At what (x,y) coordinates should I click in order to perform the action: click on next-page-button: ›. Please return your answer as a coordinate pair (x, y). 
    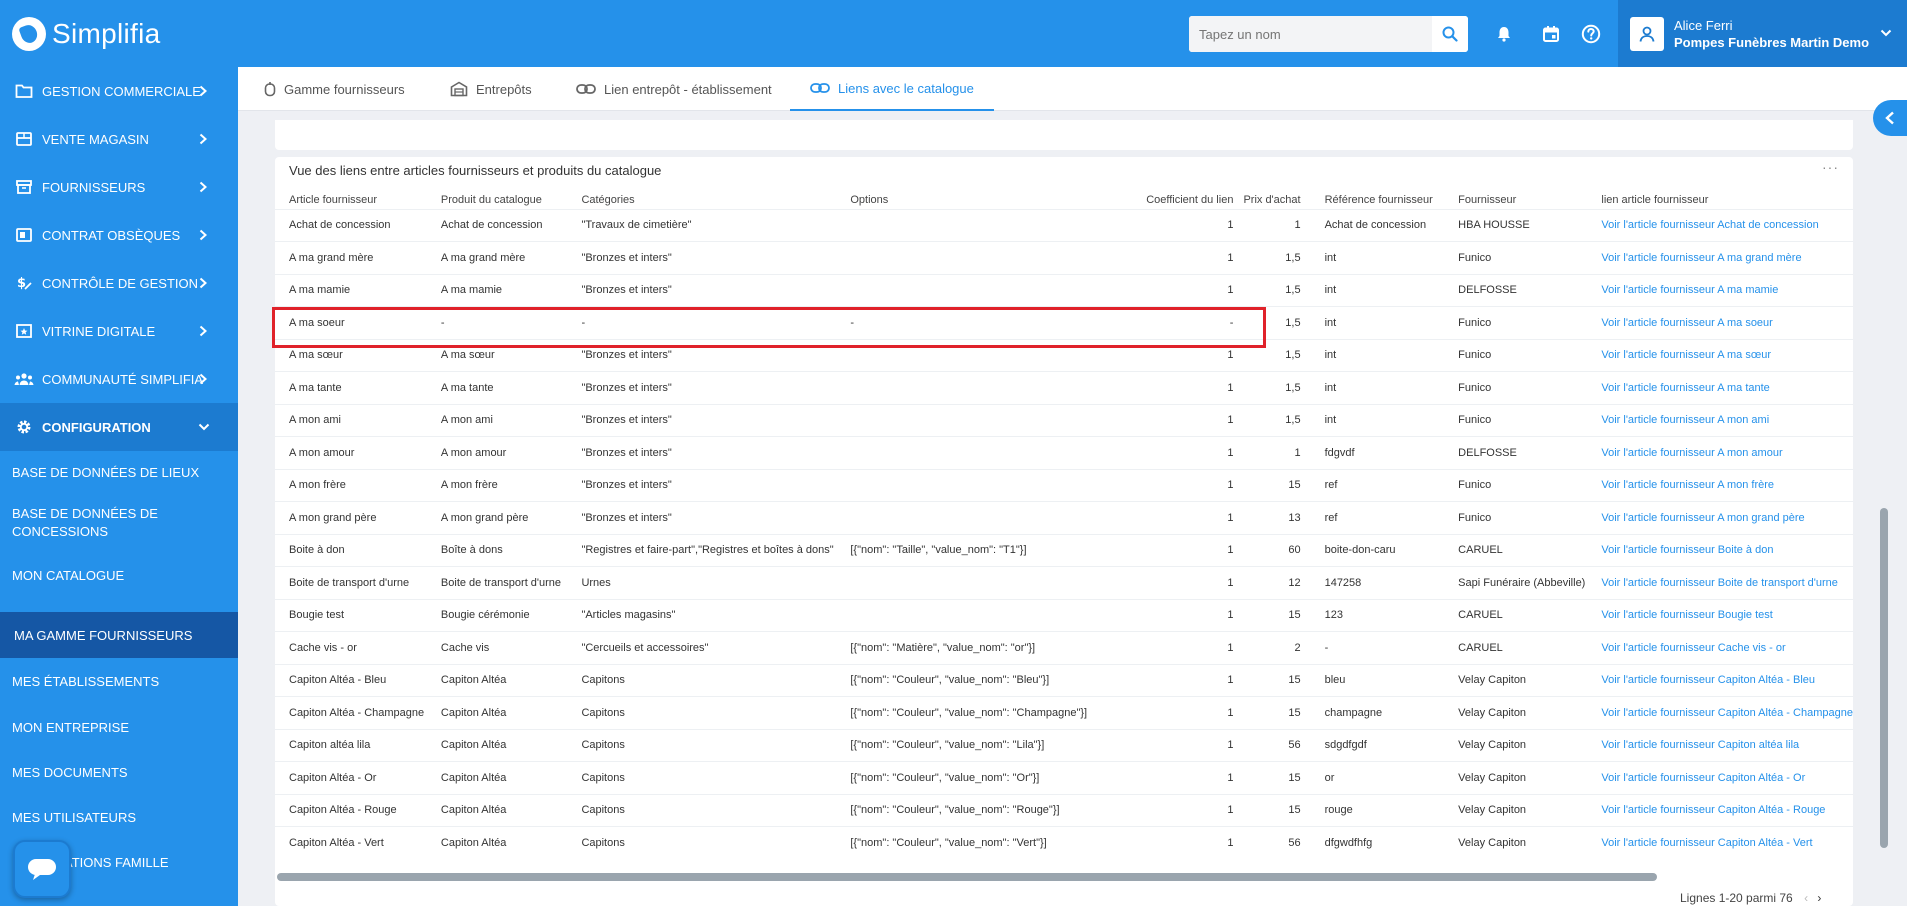
    Looking at the image, I should click on (1819, 898).